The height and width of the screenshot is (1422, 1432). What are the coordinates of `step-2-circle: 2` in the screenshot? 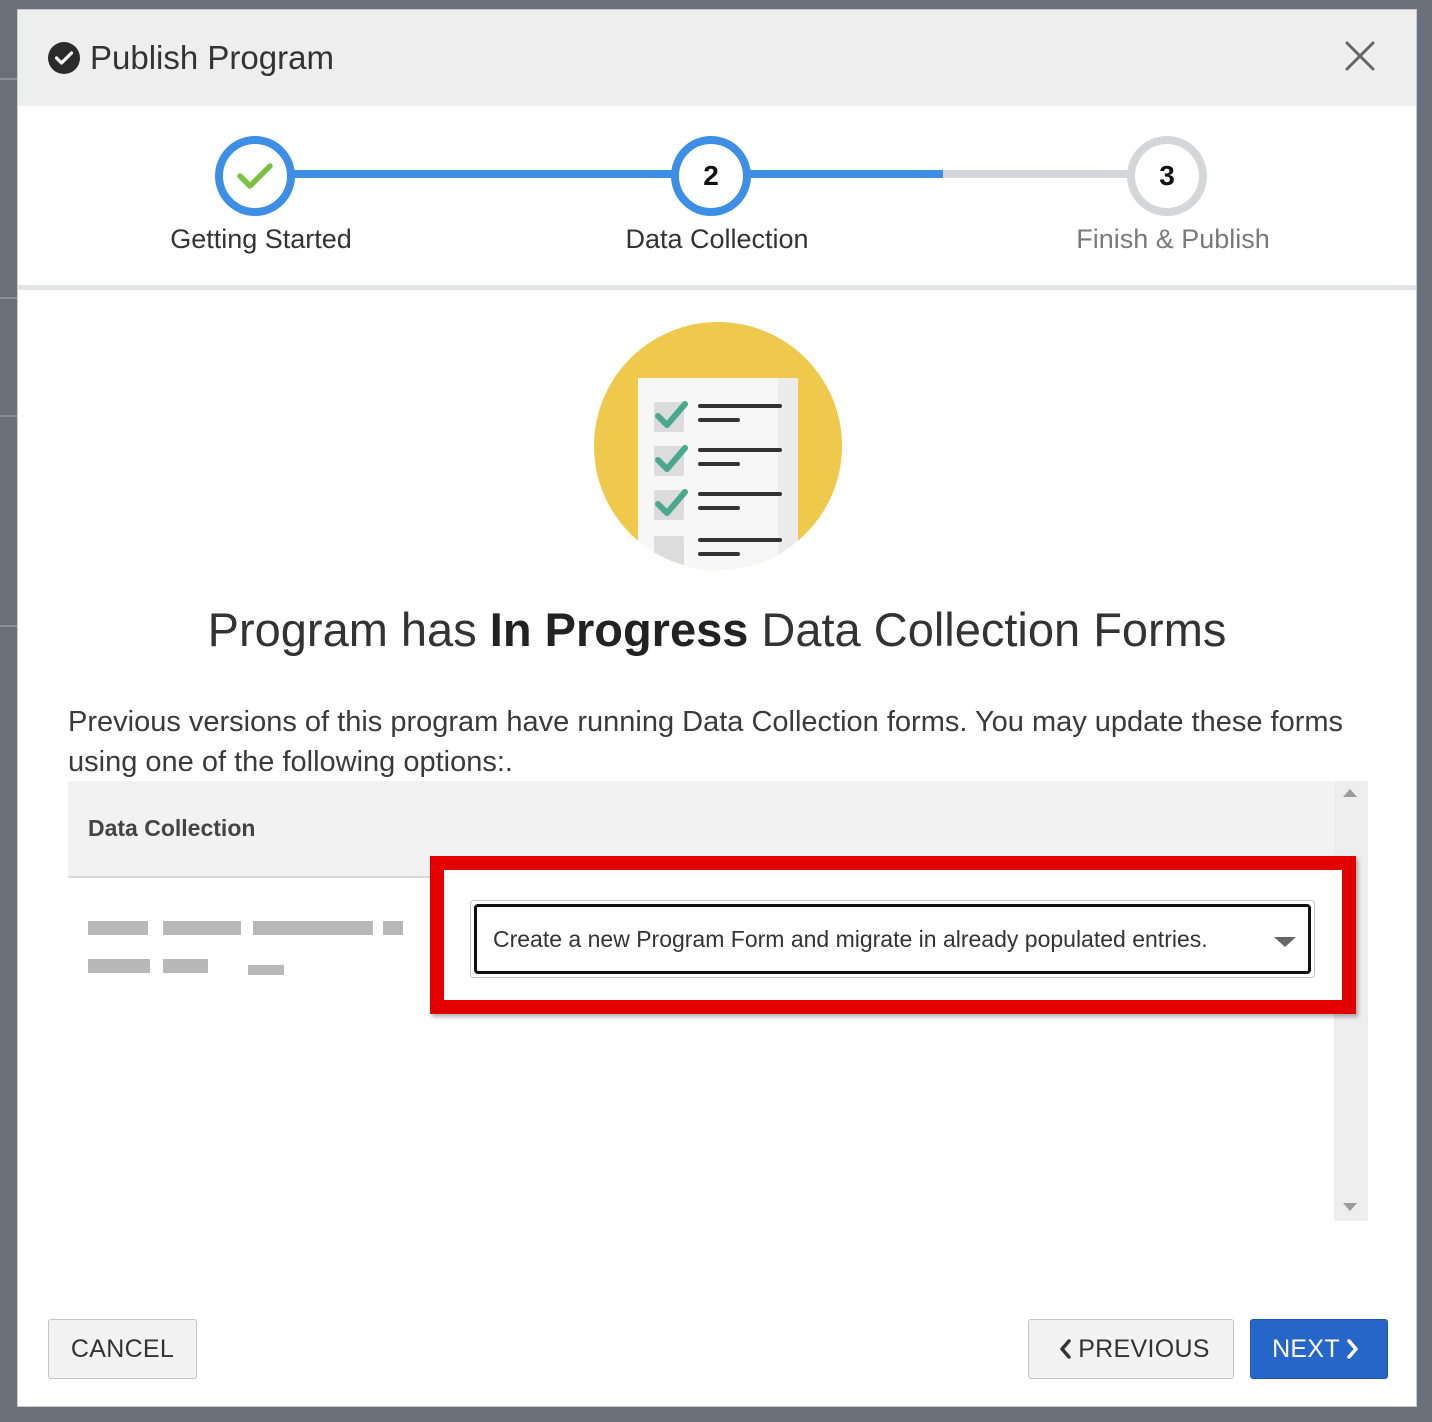 It's located at (711, 176).